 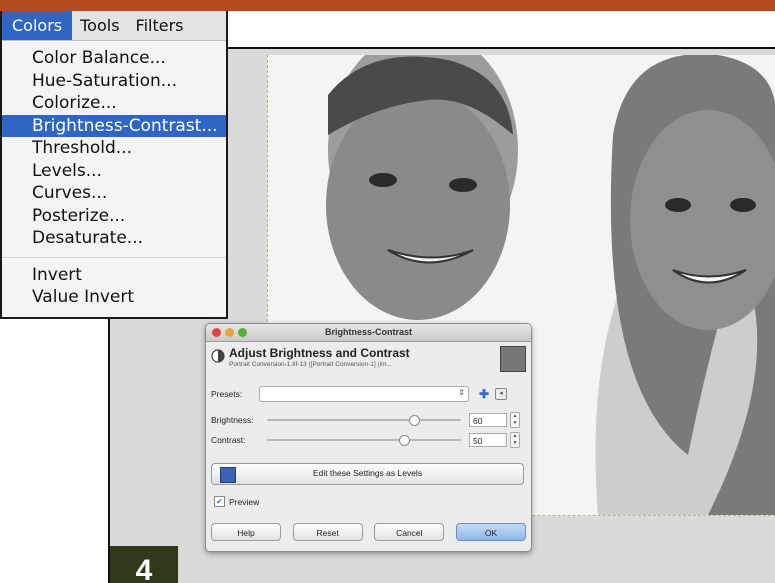 What do you see at coordinates (232, 420) in the screenshot?
I see `brightness-label: Brightness:` at bounding box center [232, 420].